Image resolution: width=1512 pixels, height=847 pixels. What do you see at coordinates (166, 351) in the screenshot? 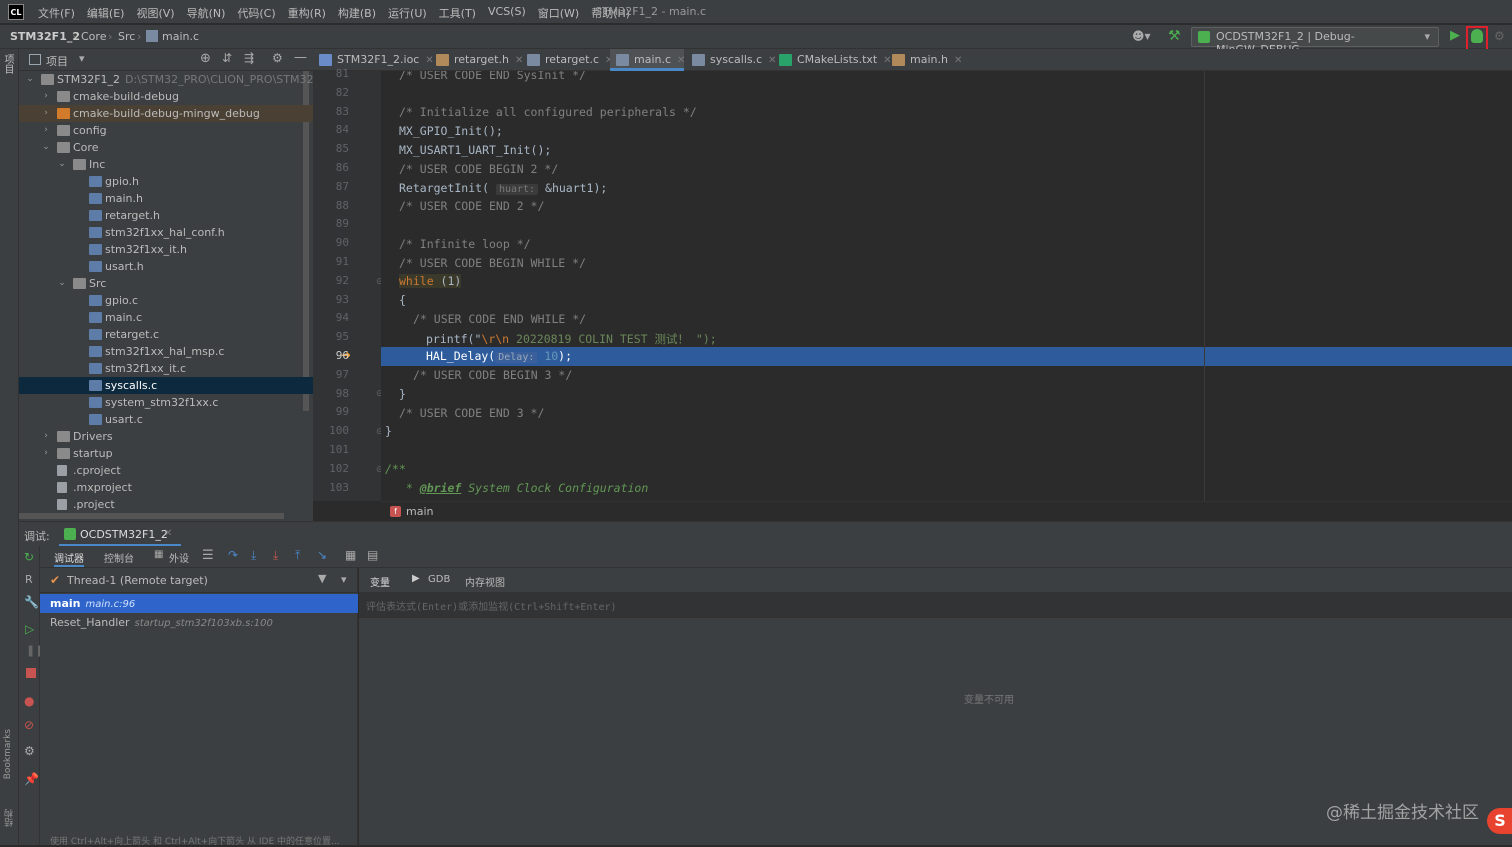
I see `tree-item: stm32f1xx_hal_msp.c` at bounding box center [166, 351].